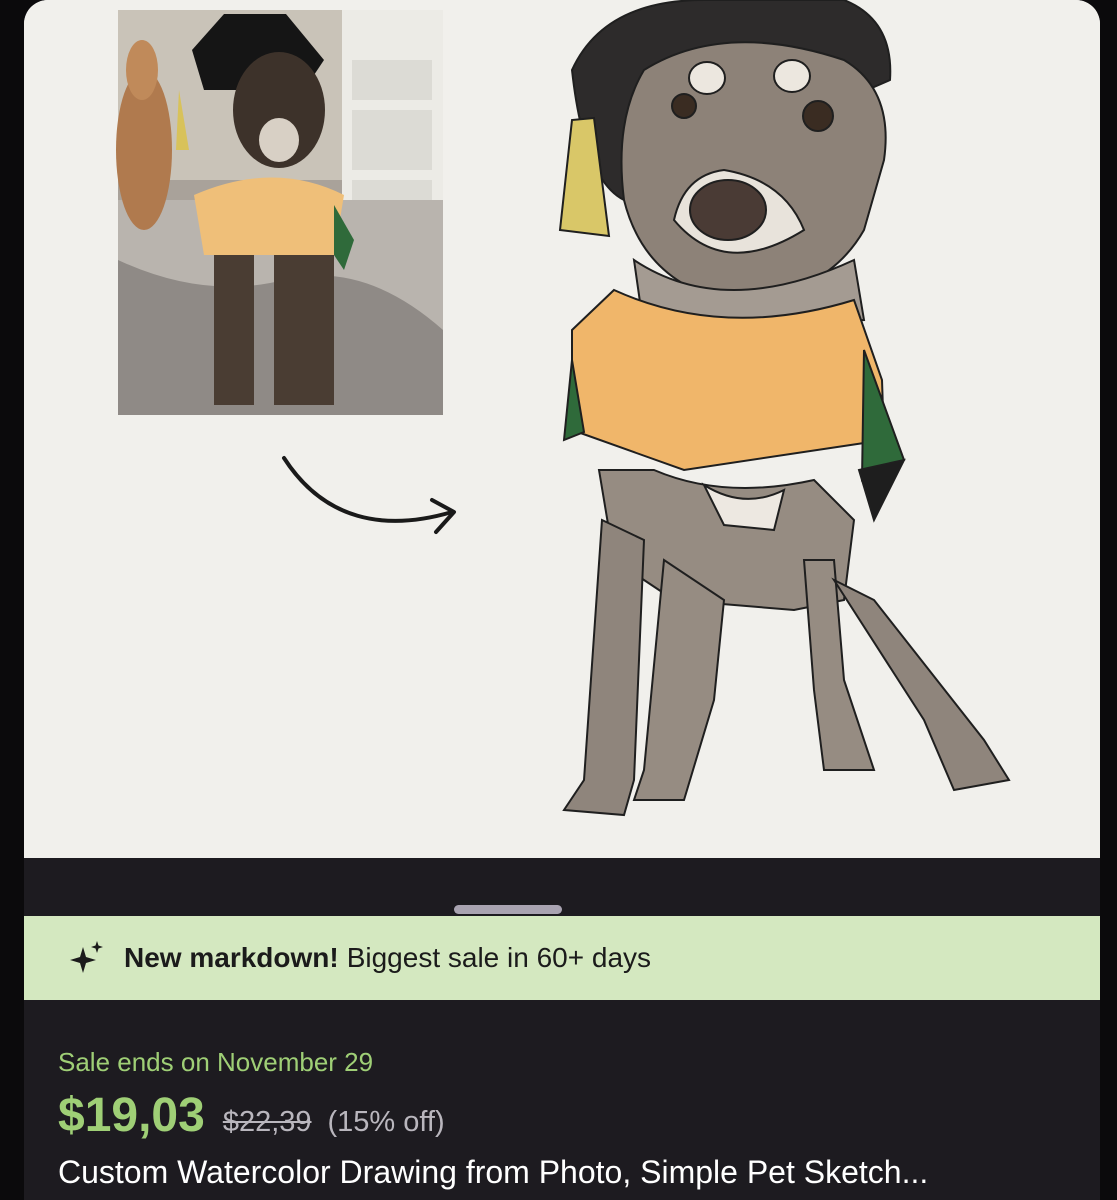 The width and height of the screenshot is (1117, 1200). I want to click on banner-text: Biggest sale in 60+ days, so click(499, 957).